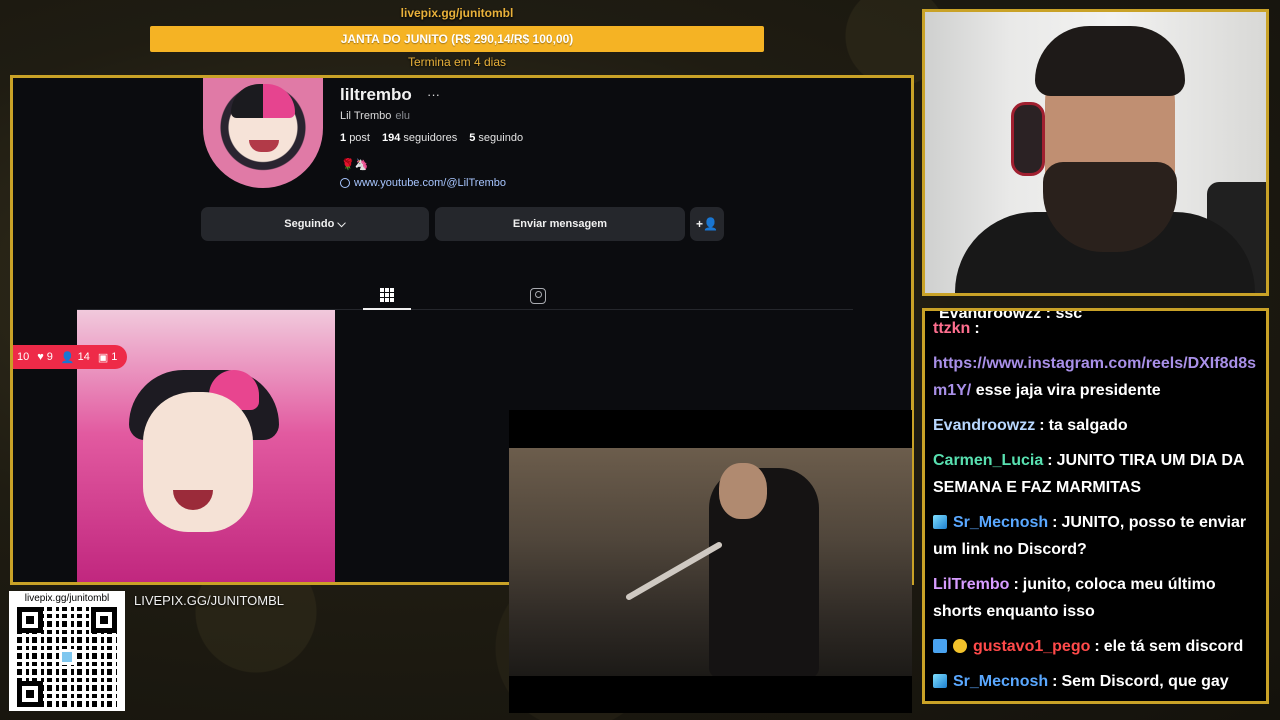  I want to click on goal-progress-bar: JANTA DO JUNITO (R$ 290,14/R$ 100,00), so click(457, 39).